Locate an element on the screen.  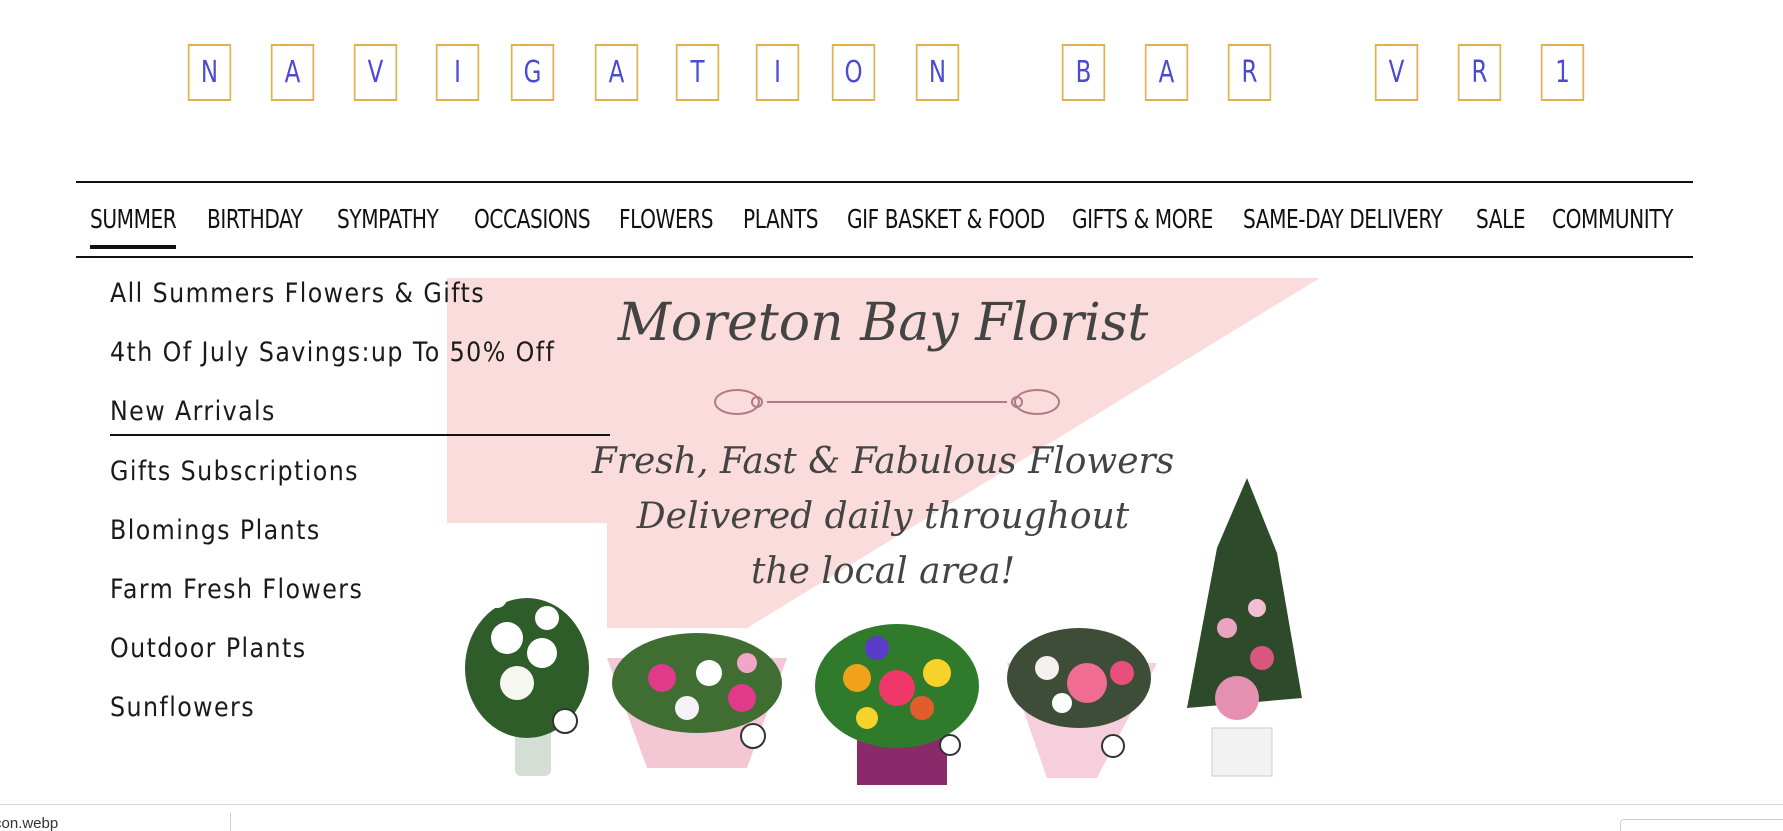
nav-item-sale: SALE is located at coordinates (1501, 222).